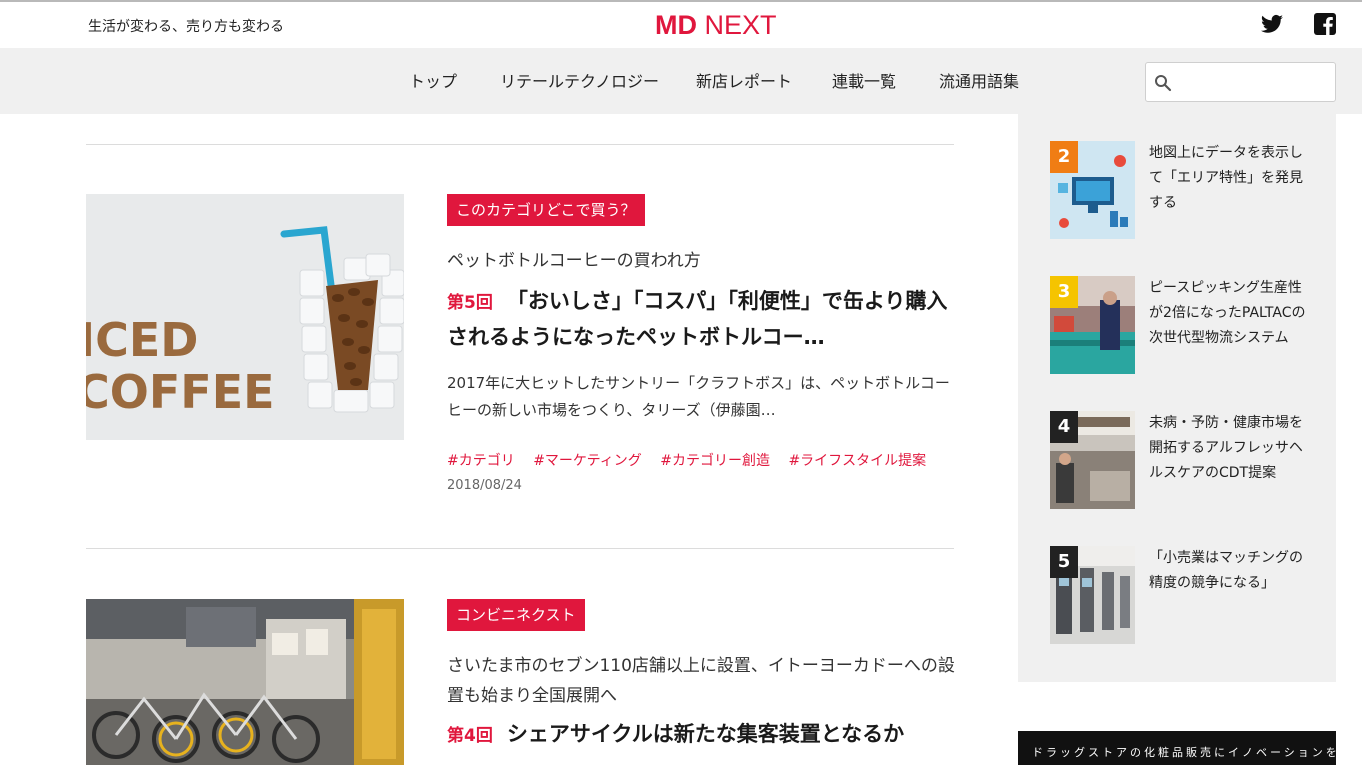 This screenshot has width=1362, height=765. I want to click on main-nav: トップ リテールテクノロジー 新店レポート 連載一覧 流通用語集, so click(681, 81).